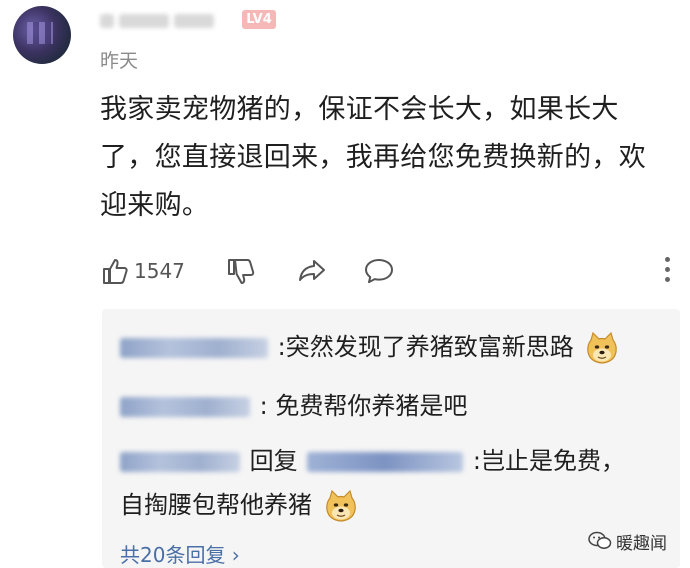 The width and height of the screenshot is (690, 568). What do you see at coordinates (259, 19) in the screenshot?
I see `user-level-badge: LV4` at bounding box center [259, 19].